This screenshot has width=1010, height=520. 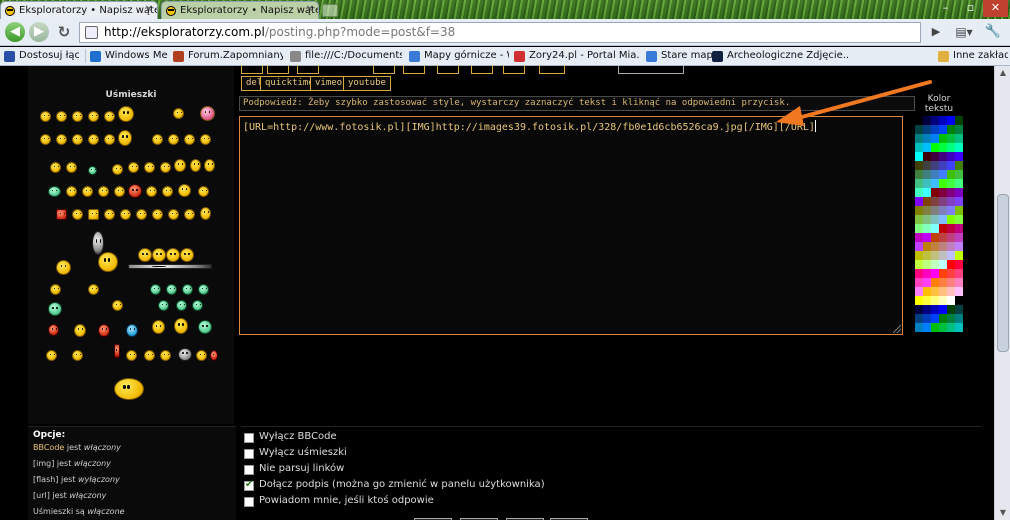 What do you see at coordinates (1002, 293) in the screenshot?
I see `page-scrollbar: ▲ ▼` at bounding box center [1002, 293].